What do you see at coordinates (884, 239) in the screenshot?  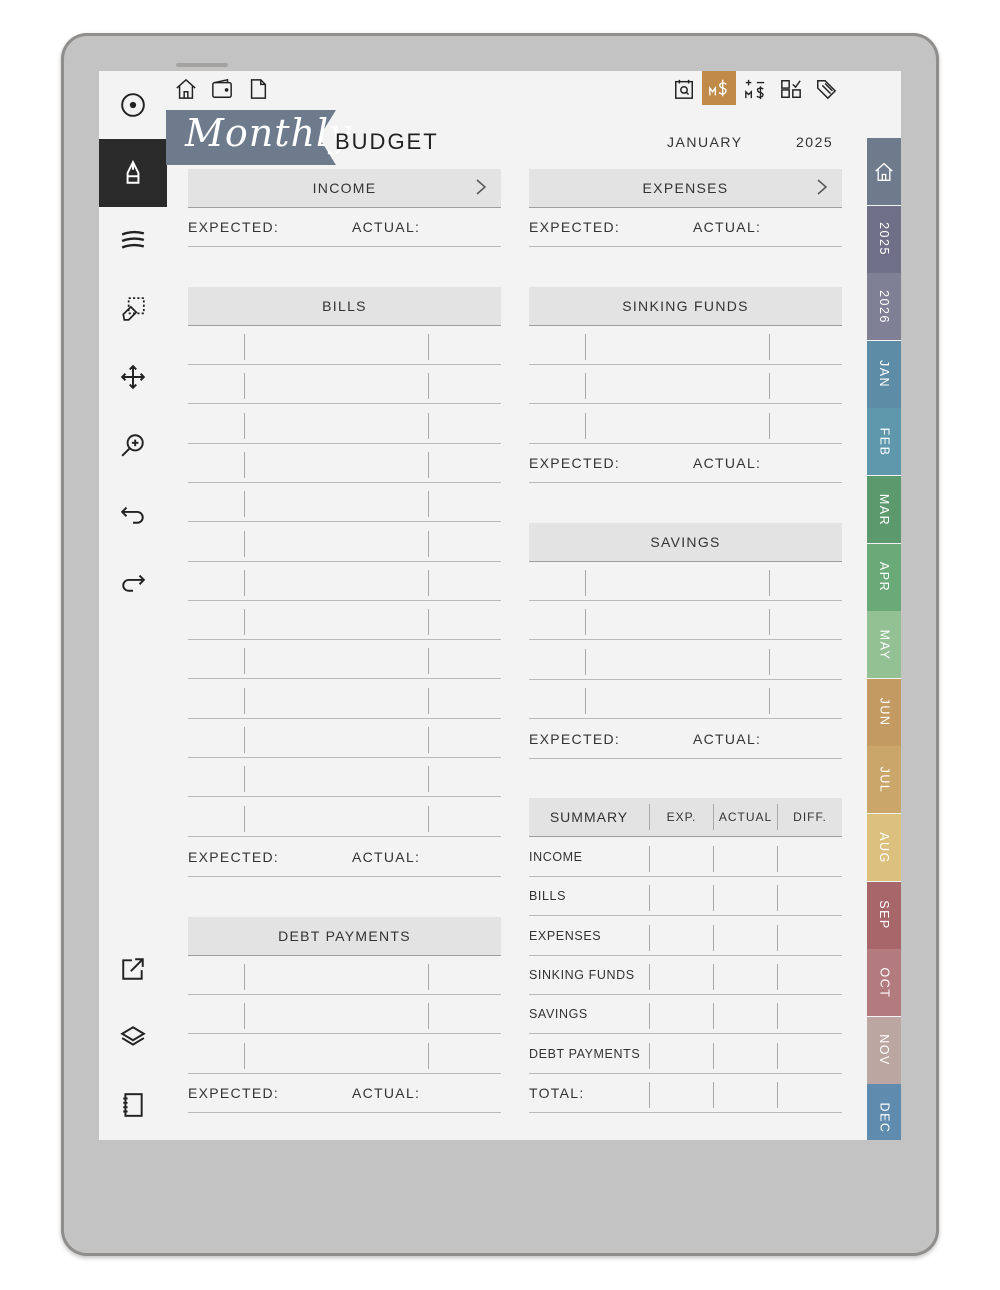 I see `tab-2025: 2025` at bounding box center [884, 239].